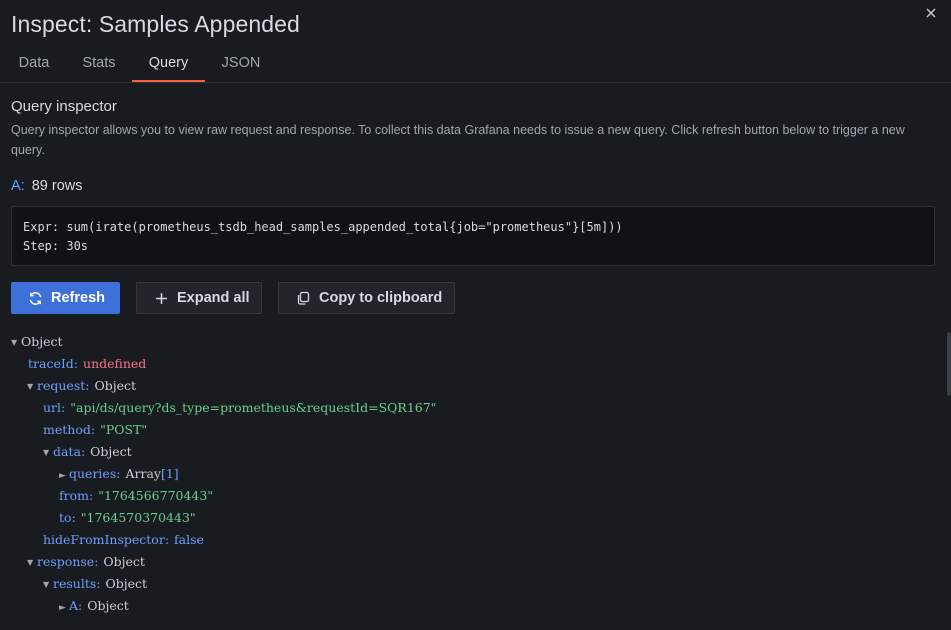  What do you see at coordinates (78, 298) in the screenshot?
I see `refresh-label: Refresh` at bounding box center [78, 298].